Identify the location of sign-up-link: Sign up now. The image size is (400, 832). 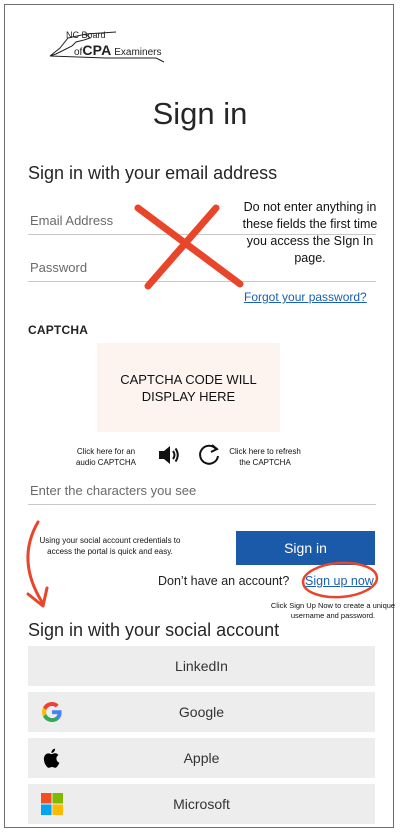
(339, 581).